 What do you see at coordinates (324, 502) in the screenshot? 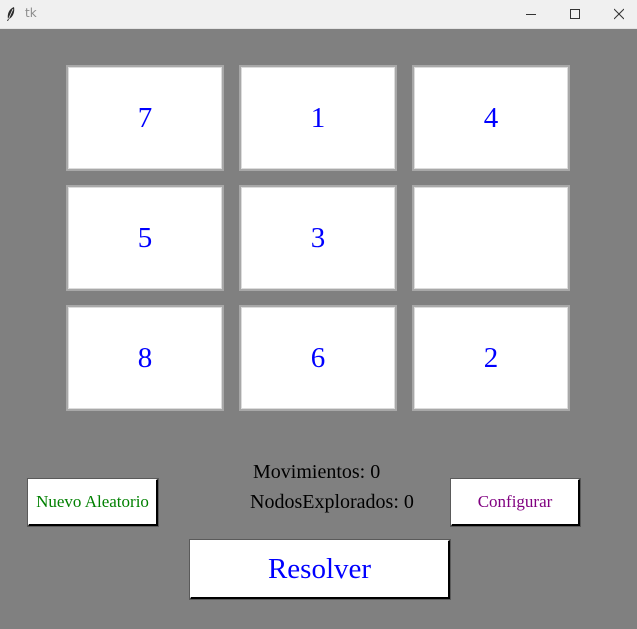
I see `nodes-label: NodosExplorados:` at bounding box center [324, 502].